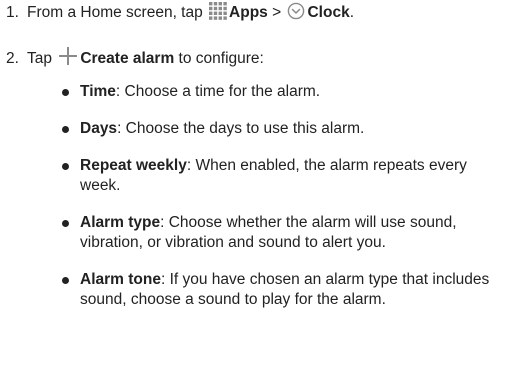  I want to click on step-2: 2. Tap Create alarm to configure:, so click(256, 59).